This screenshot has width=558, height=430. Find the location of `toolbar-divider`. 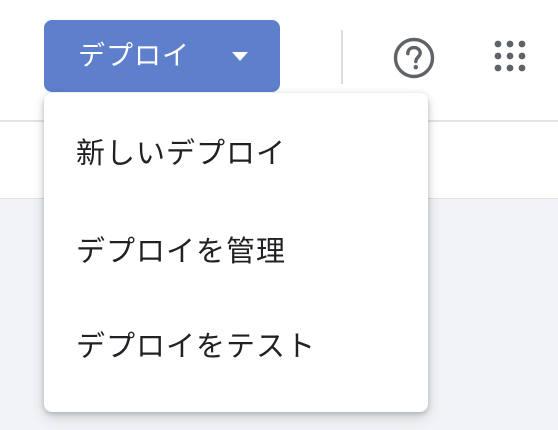

toolbar-divider is located at coordinates (342, 57).